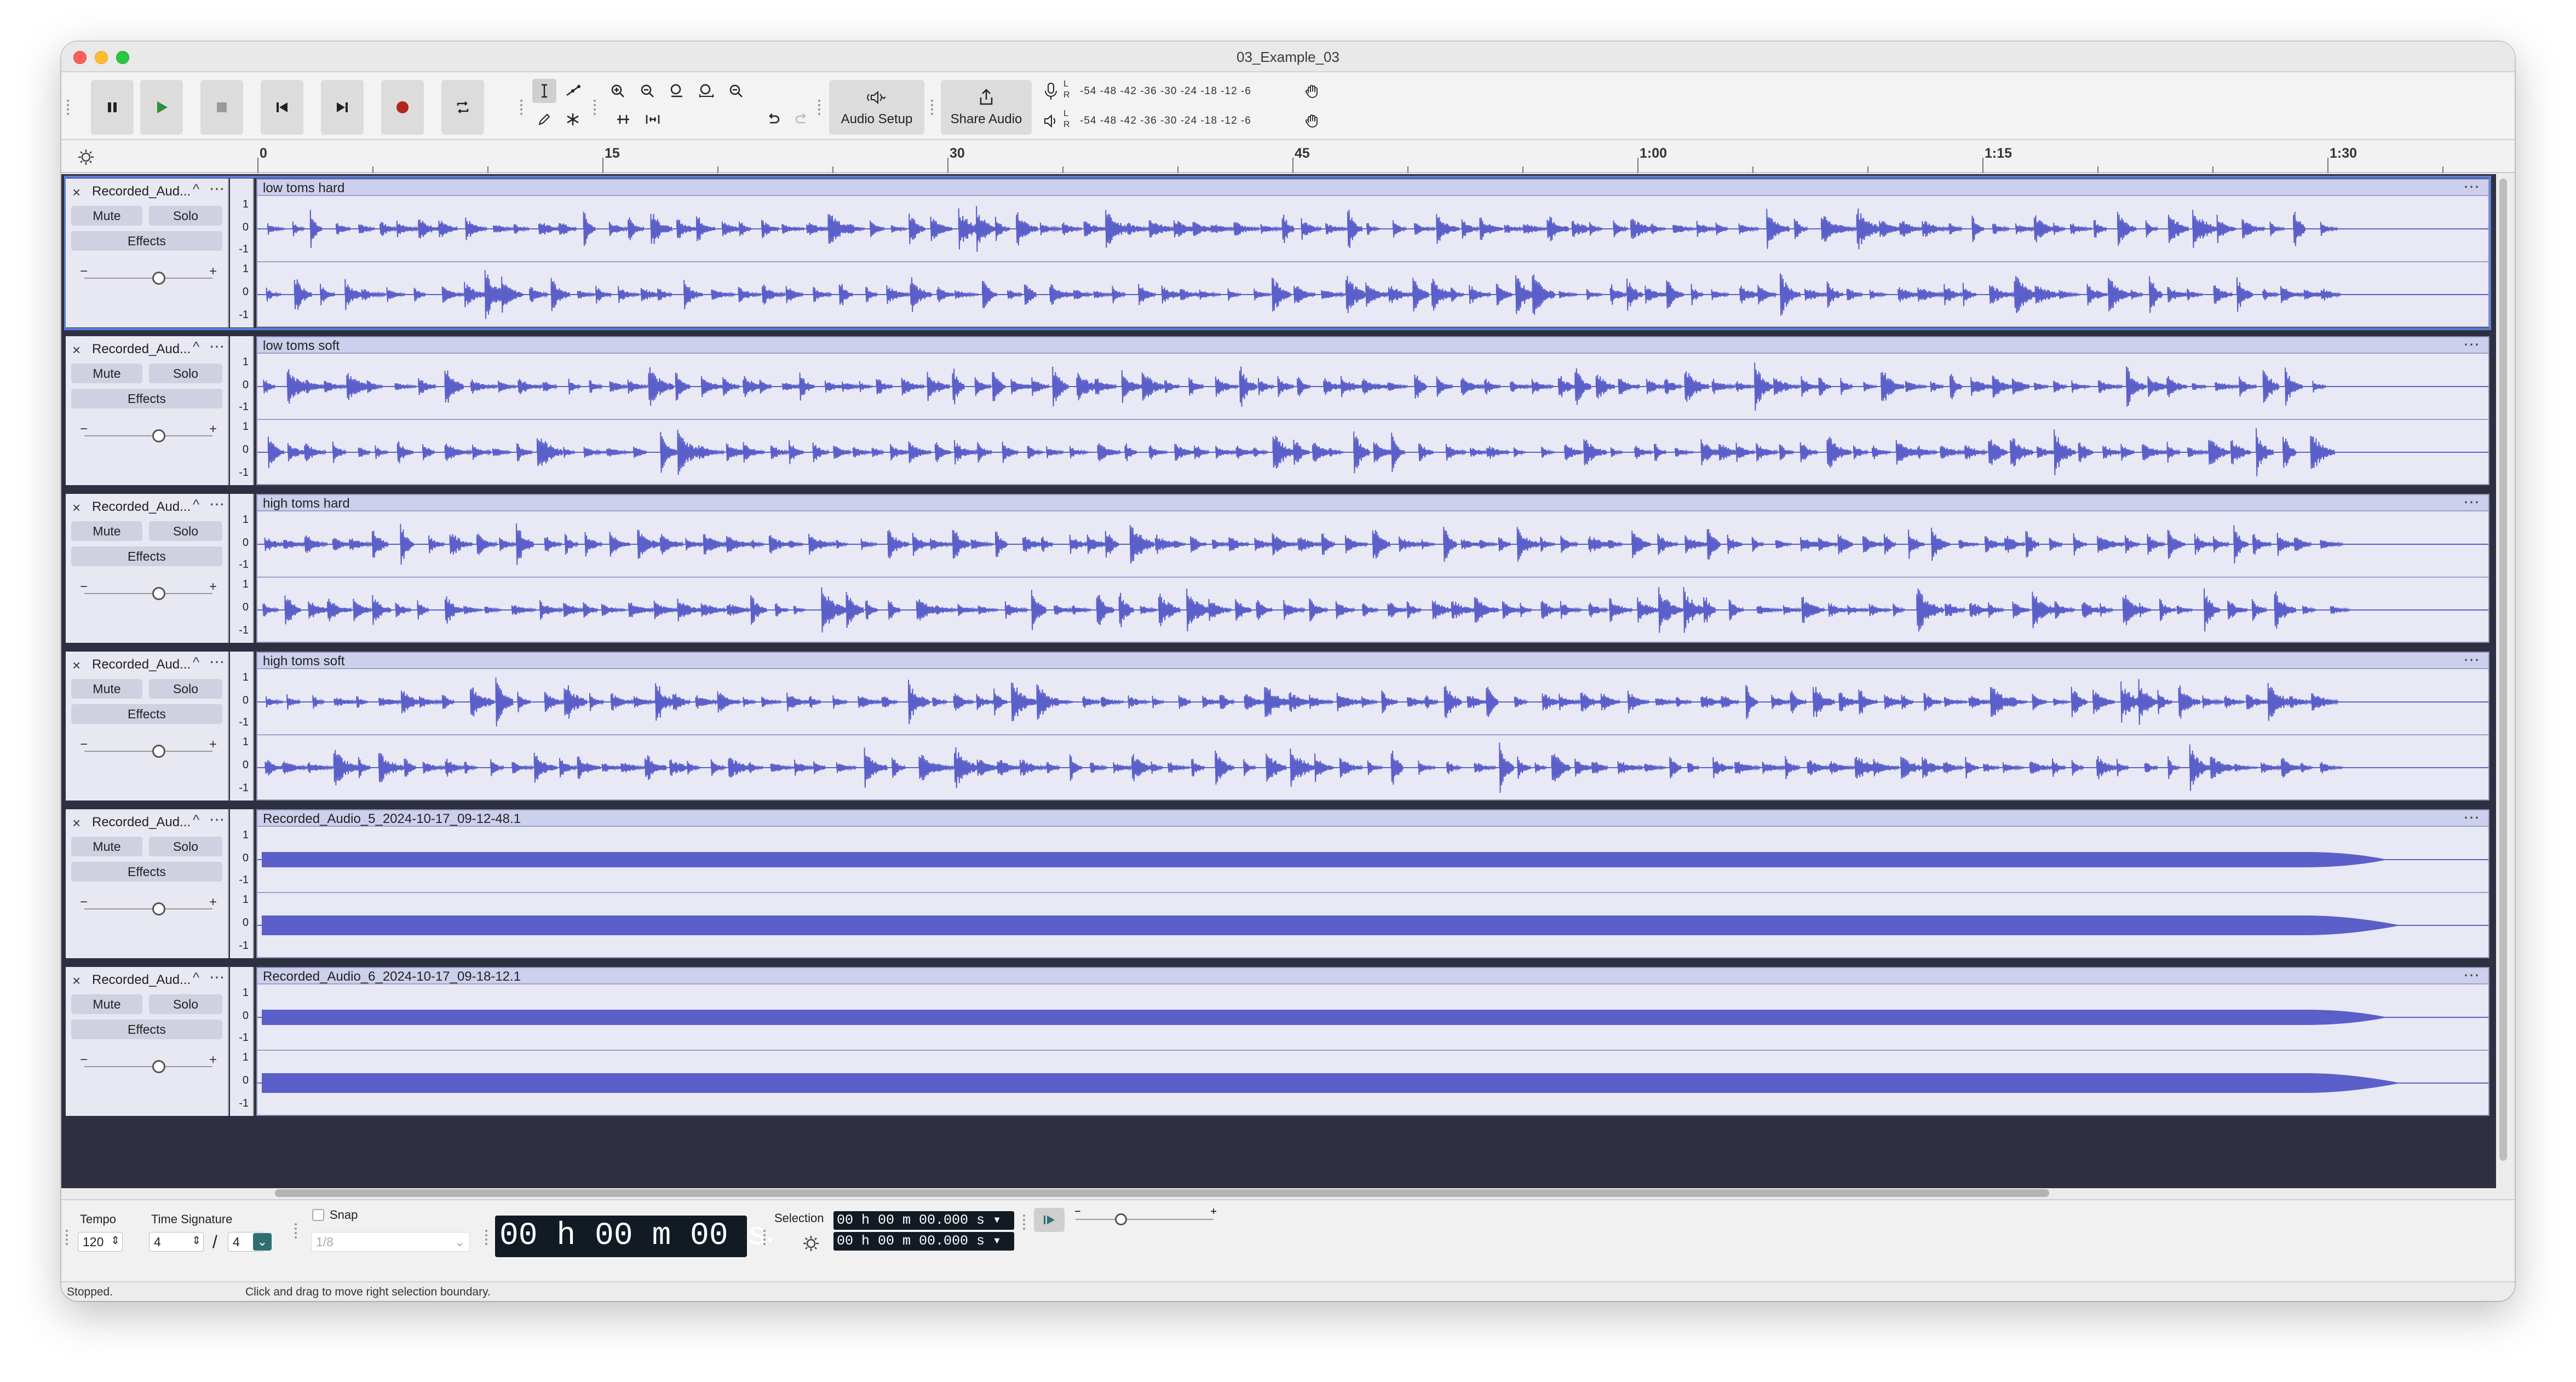 Image resolution: width=2576 pixels, height=1382 pixels. What do you see at coordinates (521, 107) in the screenshot?
I see `tools-grip-icon` at bounding box center [521, 107].